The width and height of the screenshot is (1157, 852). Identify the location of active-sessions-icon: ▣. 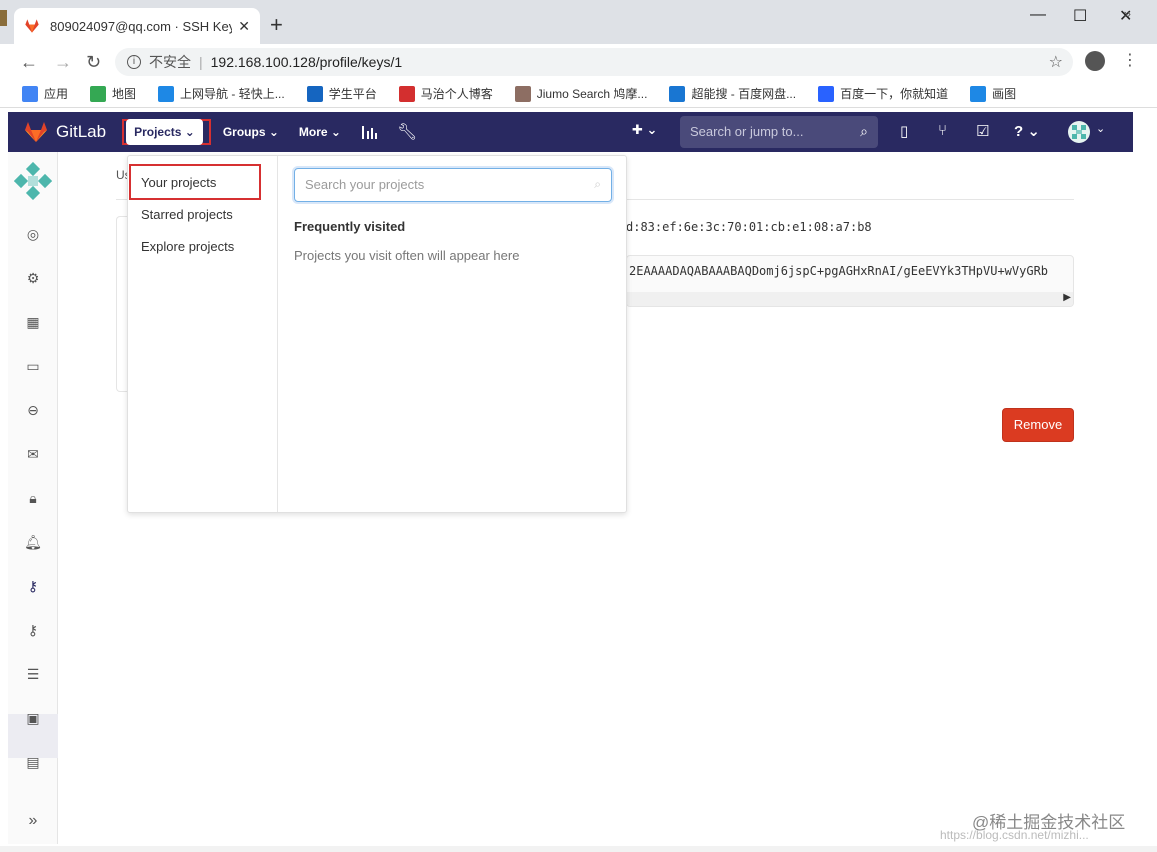
(33, 718).